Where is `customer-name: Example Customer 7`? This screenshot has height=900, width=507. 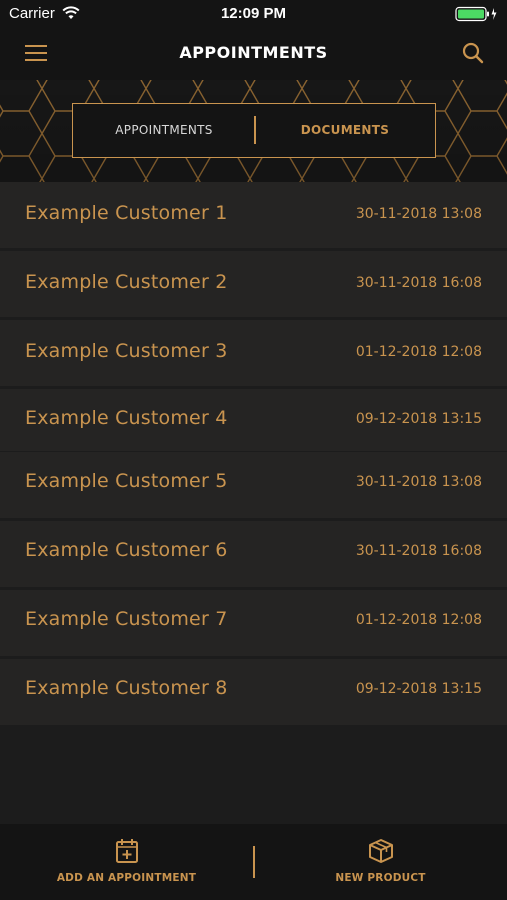
customer-name: Example Customer 7 is located at coordinates (126, 619).